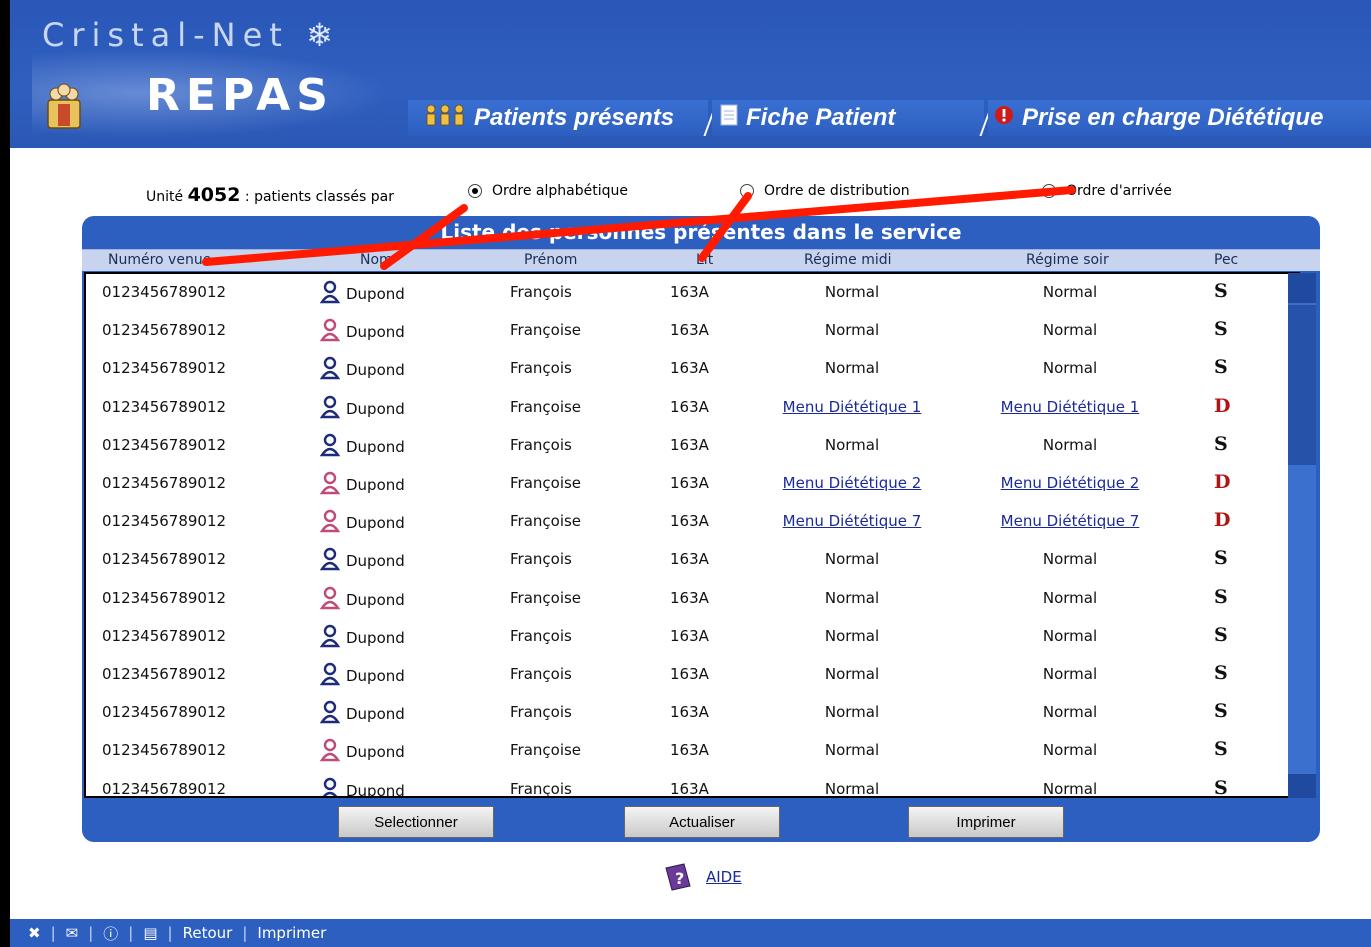 Image resolution: width=1371 pixels, height=947 pixels. Describe the element at coordinates (72, 933) in the screenshot. I see `mail-icon: ✉` at that location.